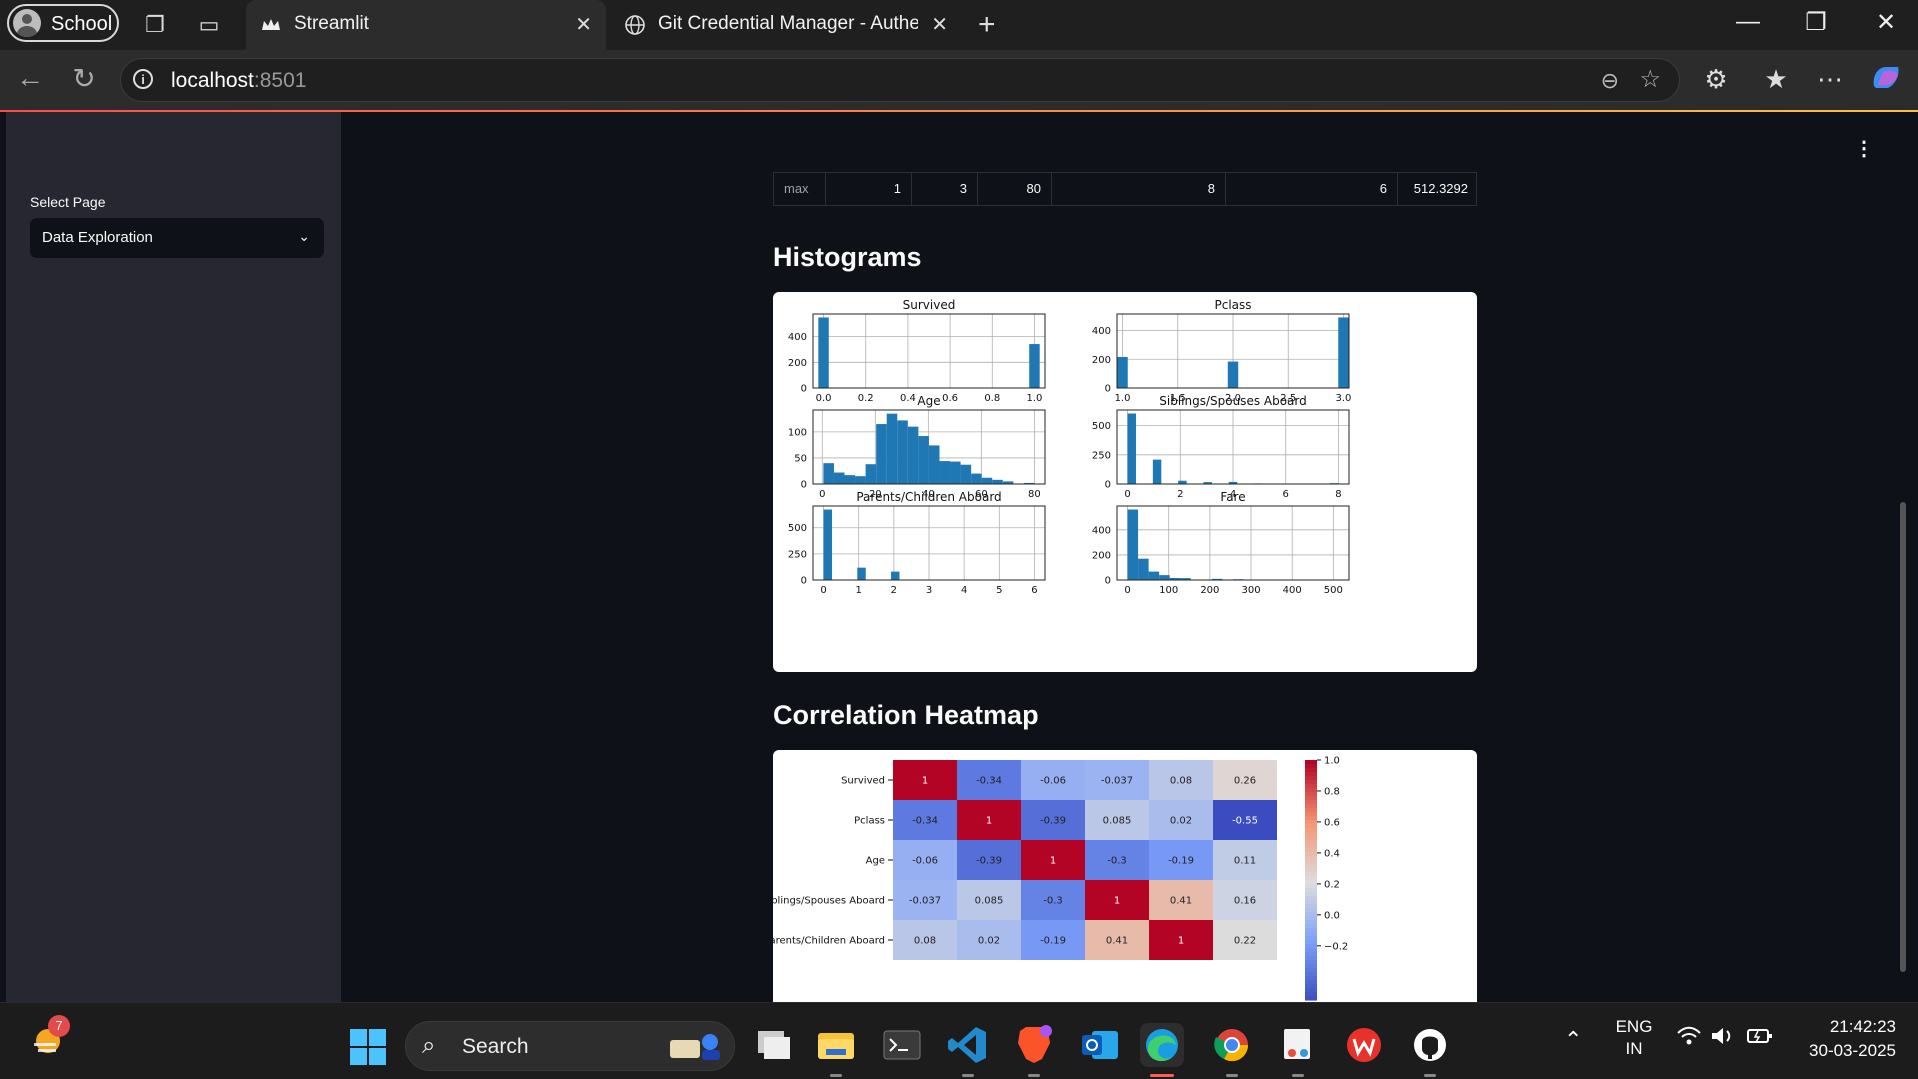 This screenshot has height=1079, width=1918. What do you see at coordinates (1689, 1038) in the screenshot?
I see `wifi-icon` at bounding box center [1689, 1038].